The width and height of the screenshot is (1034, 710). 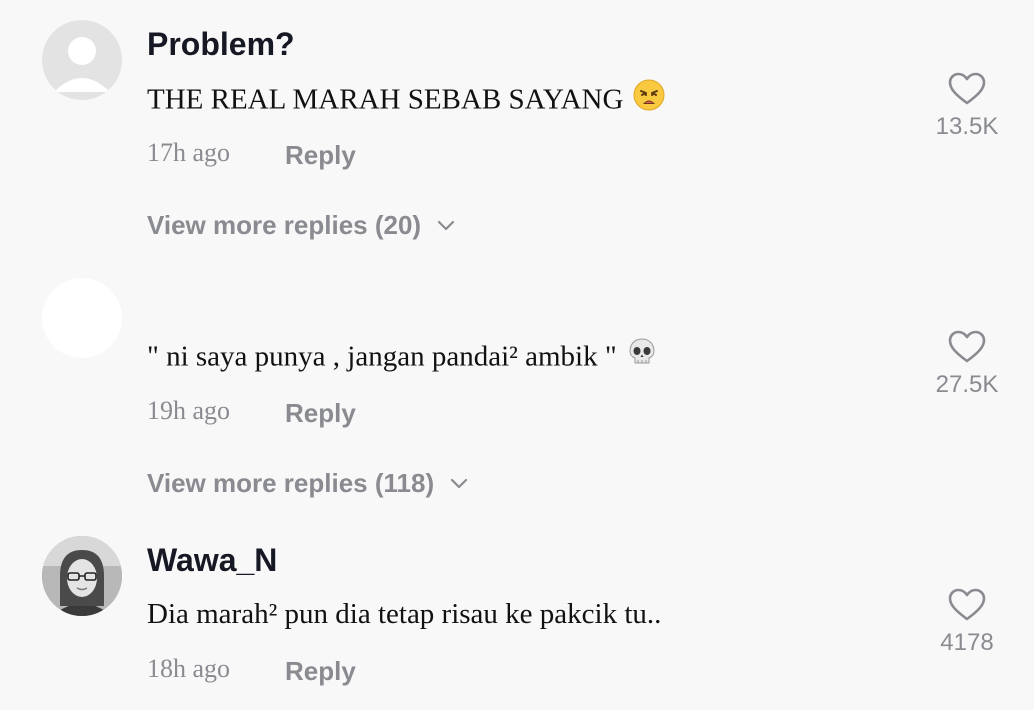 I want to click on comment-text-content: THE REAL MARAH SEBAB SAYANG, so click(x=385, y=99).